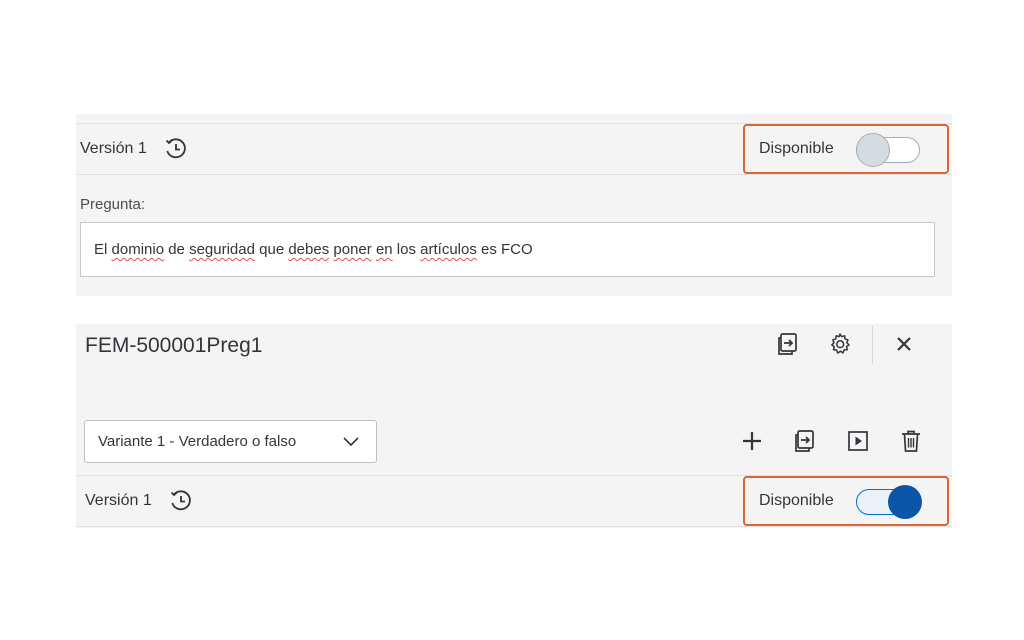 The width and height of the screenshot is (1024, 640). Describe the element at coordinates (351, 443) in the screenshot. I see `chevron-down-icon` at that location.